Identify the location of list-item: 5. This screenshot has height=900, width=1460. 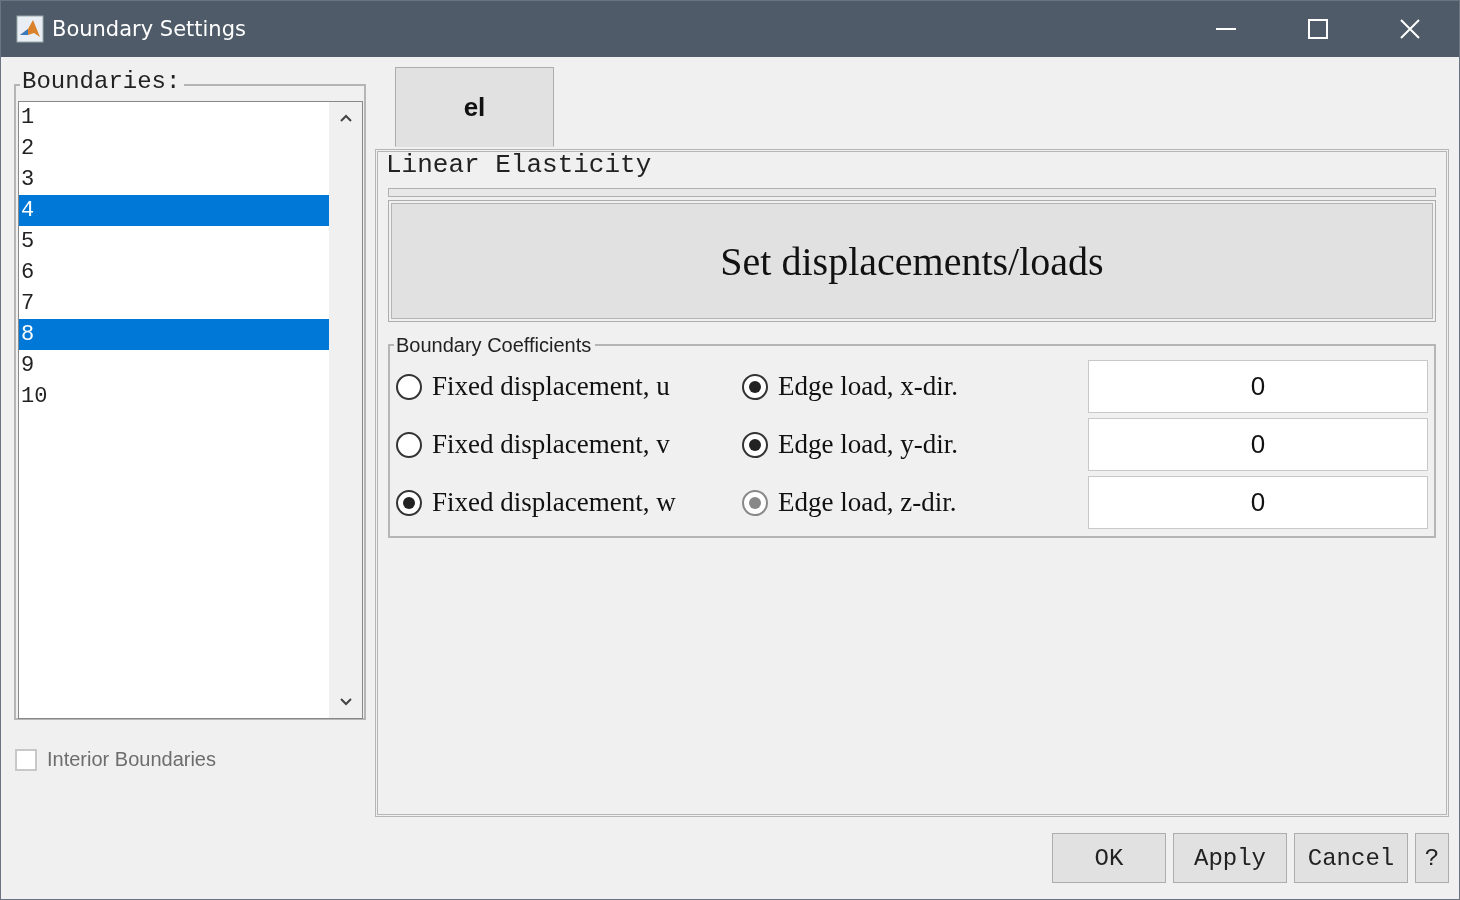
(174, 241).